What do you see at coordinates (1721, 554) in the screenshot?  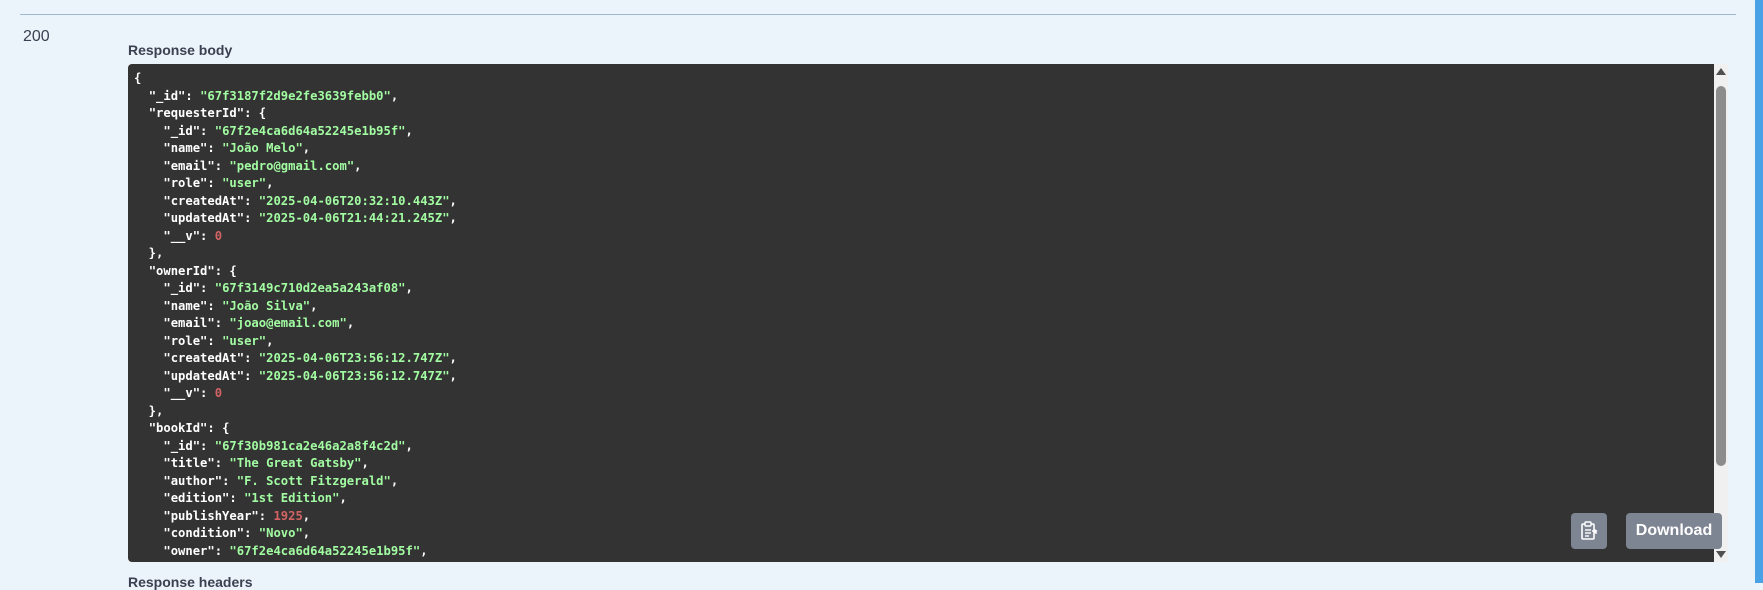 I see `scroll-down-arrow-icon` at bounding box center [1721, 554].